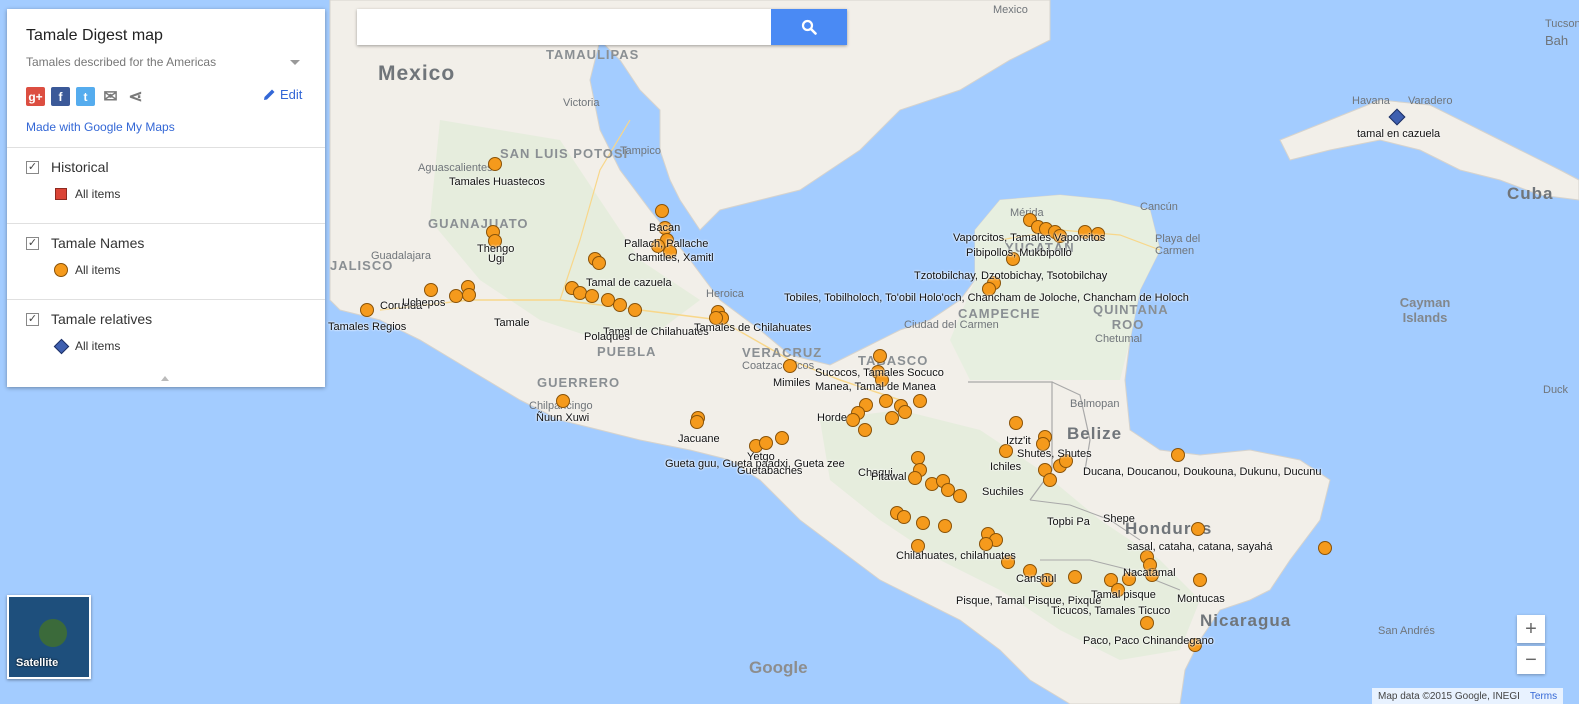 The width and height of the screenshot is (1579, 704). Describe the element at coordinates (423, 303) in the screenshot. I see `marker-label: Uchepos` at that location.